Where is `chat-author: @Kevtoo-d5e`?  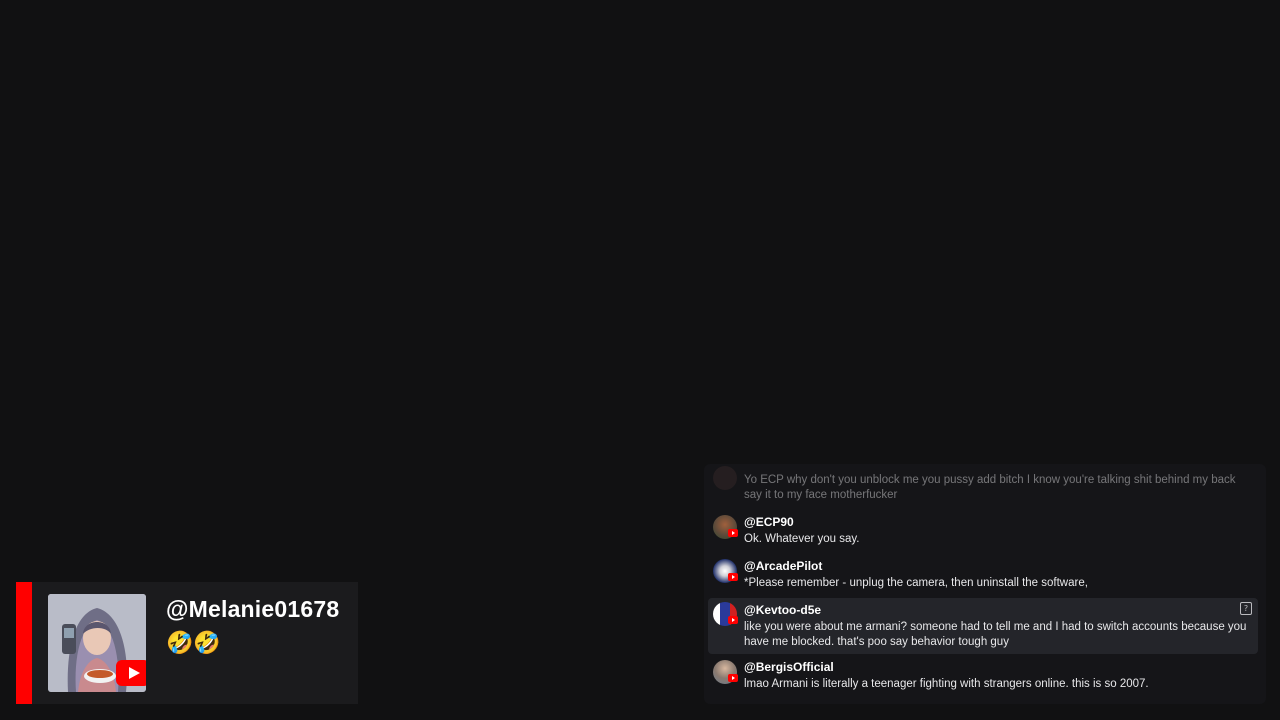 chat-author: @Kevtoo-d5e is located at coordinates (782, 610).